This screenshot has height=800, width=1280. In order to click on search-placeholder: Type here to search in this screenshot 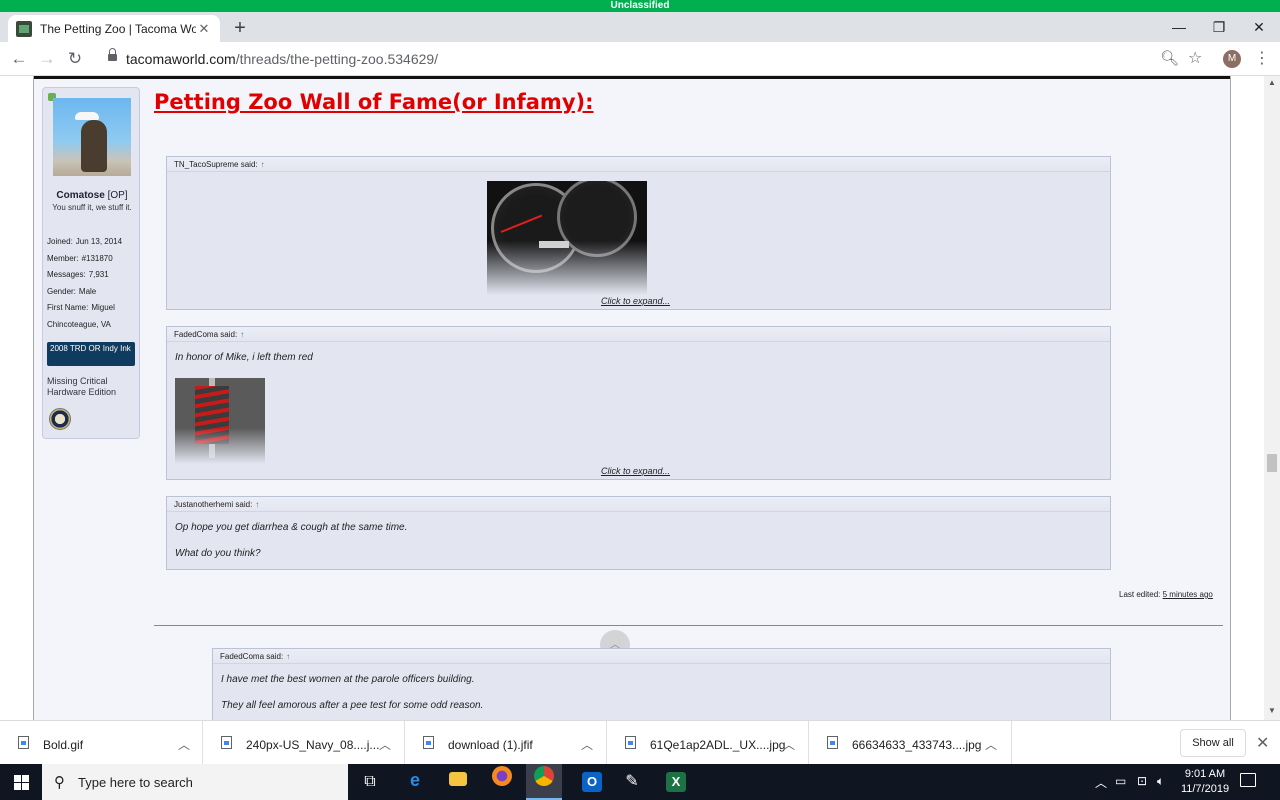, I will do `click(135, 782)`.